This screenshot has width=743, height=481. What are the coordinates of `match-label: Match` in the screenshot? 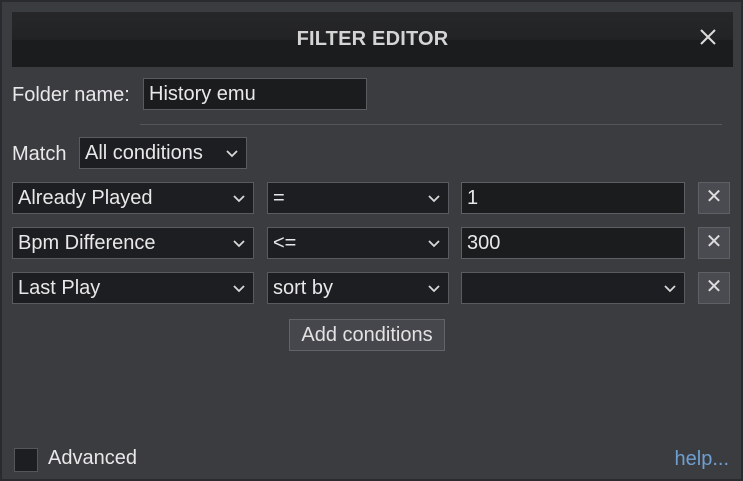 It's located at (39, 154).